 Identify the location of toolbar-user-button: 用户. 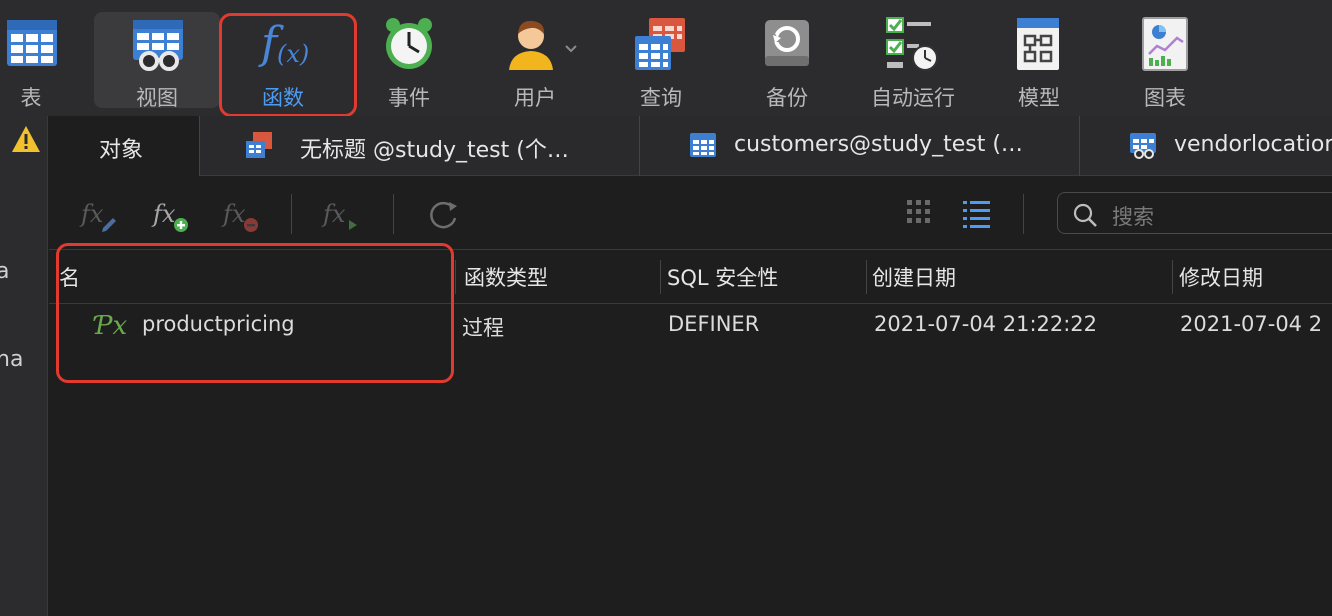
(535, 58).